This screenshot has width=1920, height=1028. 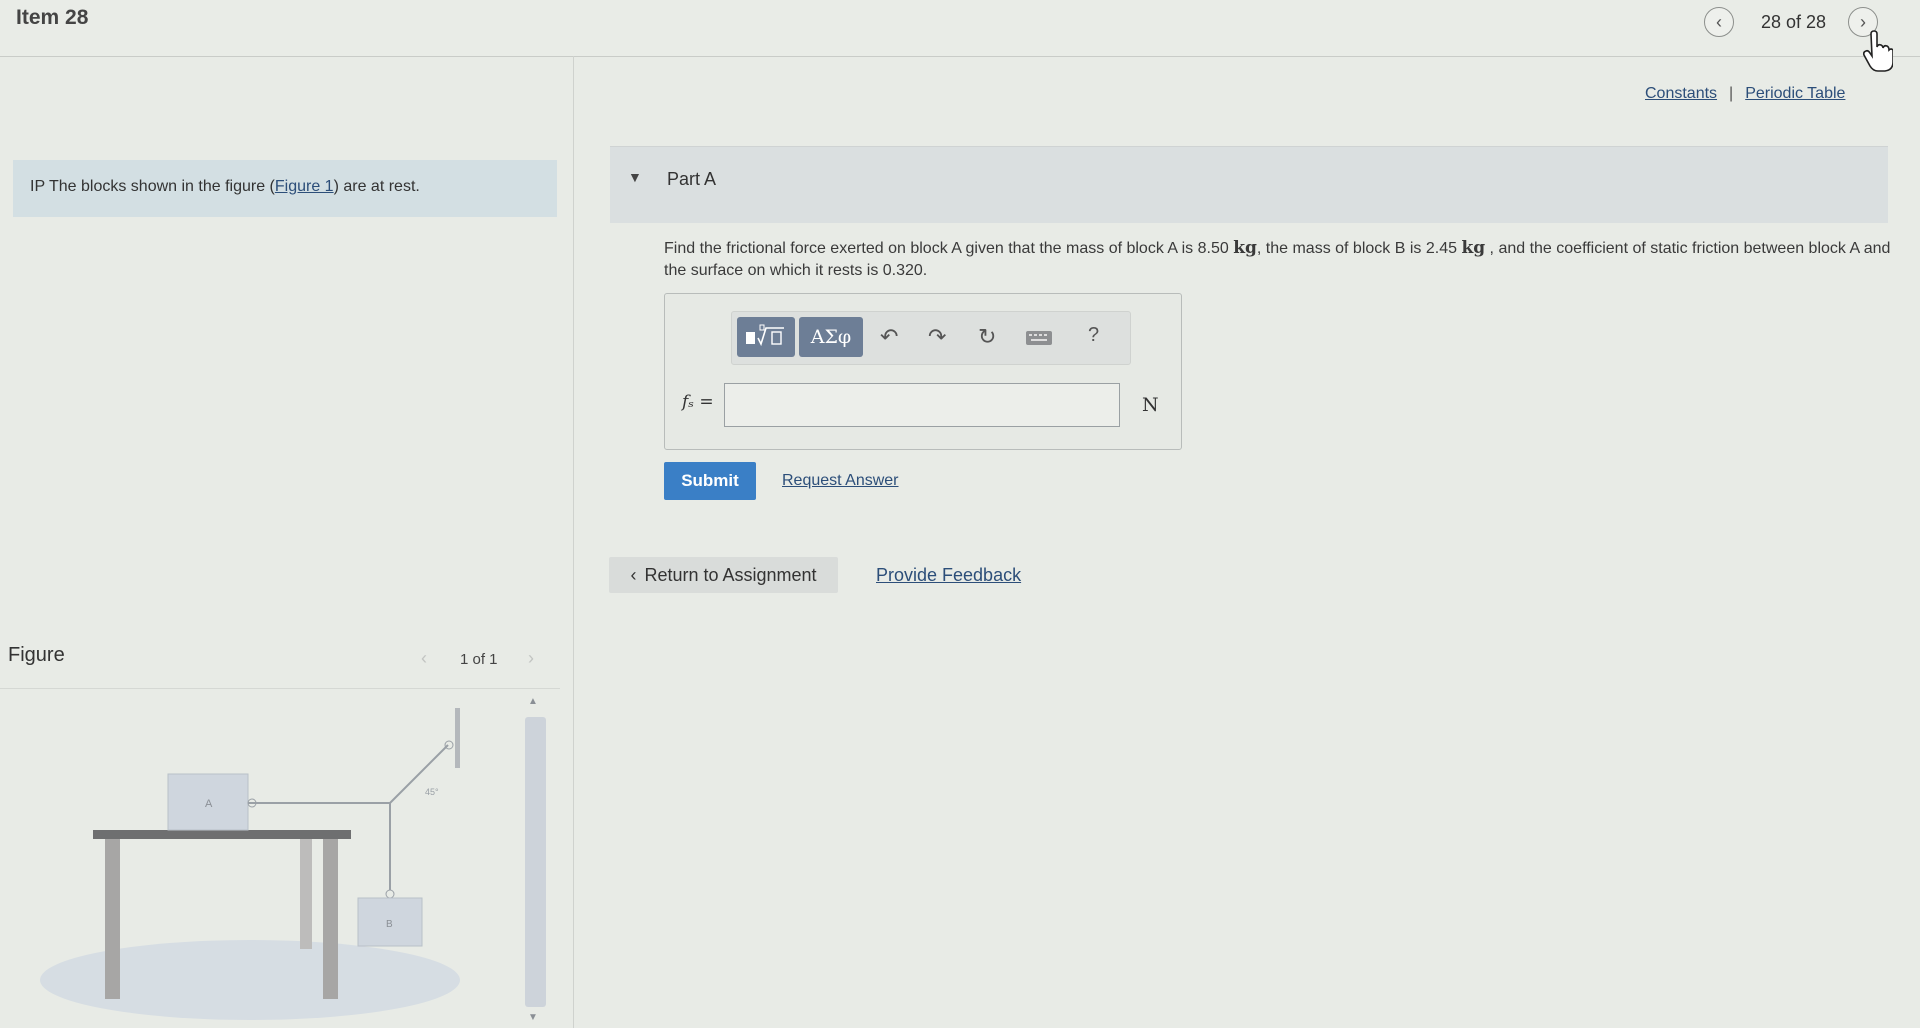 I want to click on figure-next-button: ›, so click(x=531, y=658).